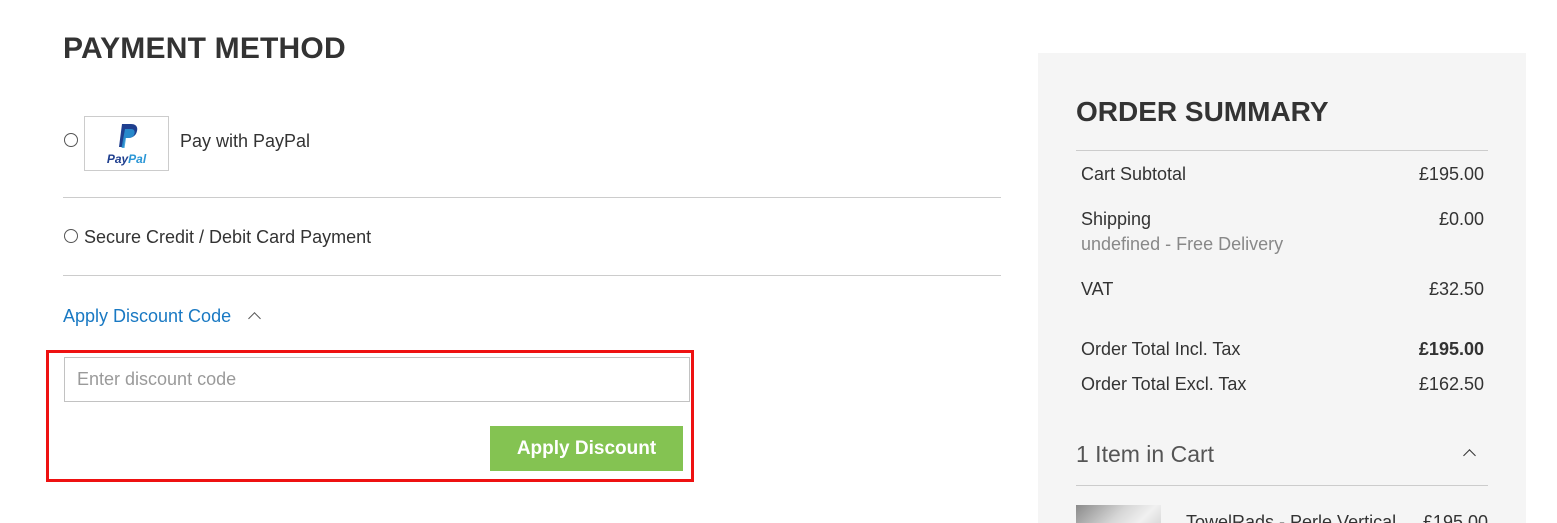  What do you see at coordinates (128, 136) in the screenshot?
I see `paypal-icon` at bounding box center [128, 136].